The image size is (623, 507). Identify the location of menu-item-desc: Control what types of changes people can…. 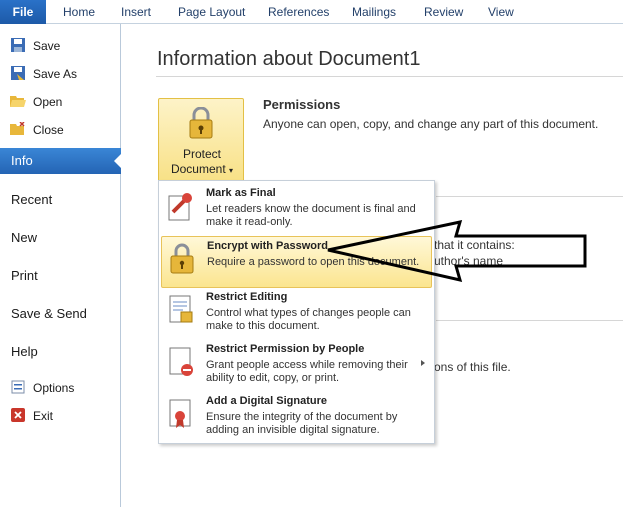
(308, 319).